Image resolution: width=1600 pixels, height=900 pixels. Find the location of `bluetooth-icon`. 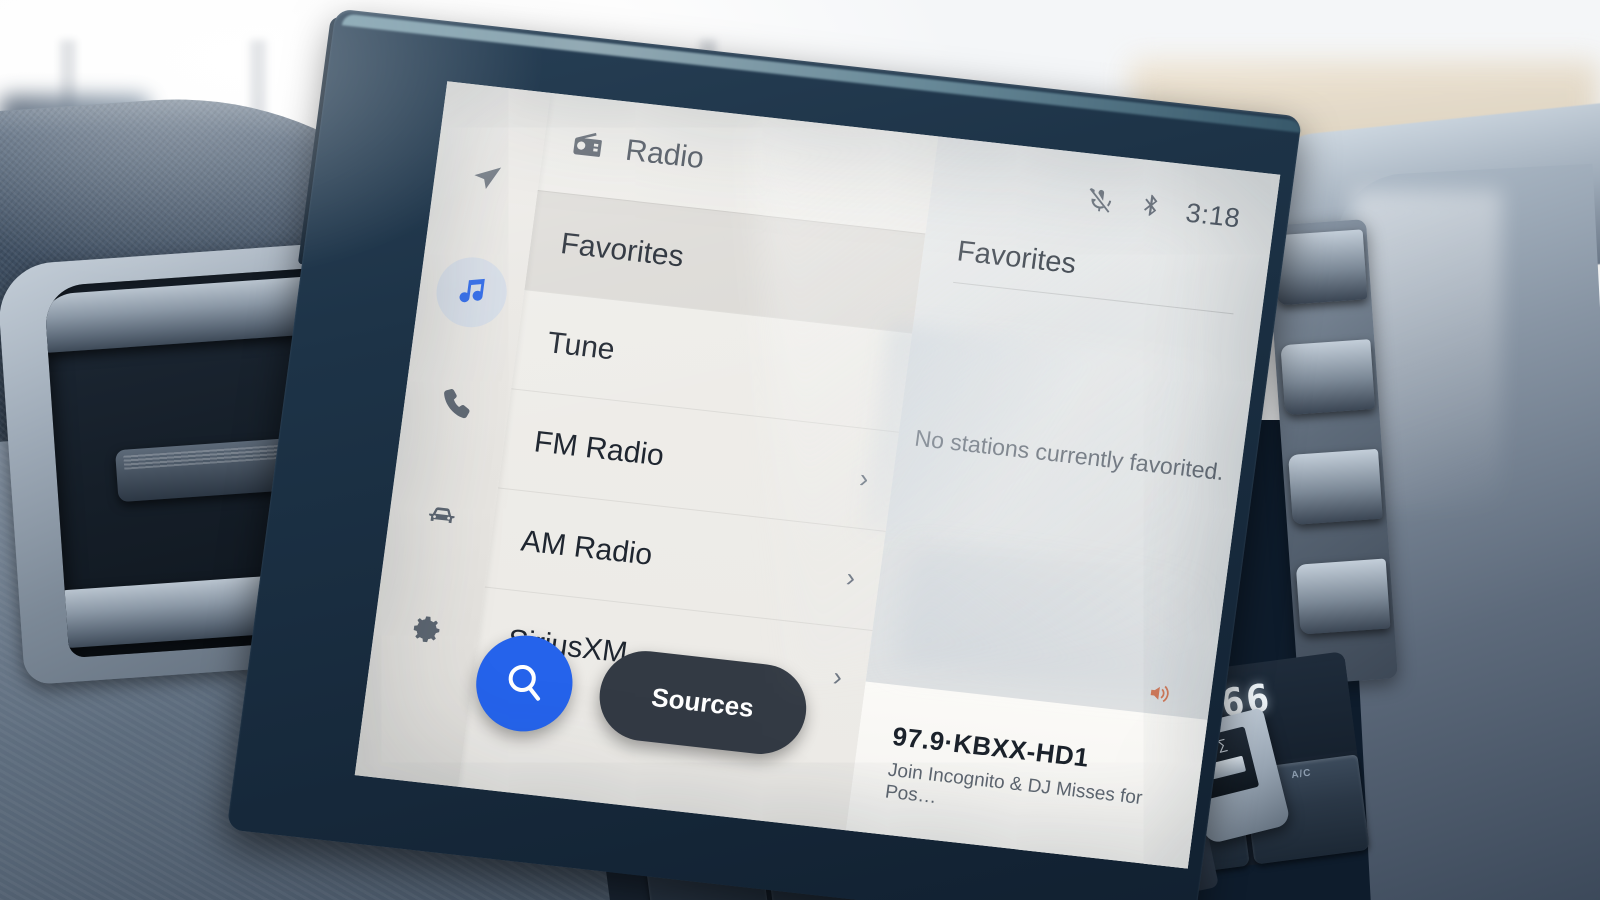

bluetooth-icon is located at coordinates (1150, 209).